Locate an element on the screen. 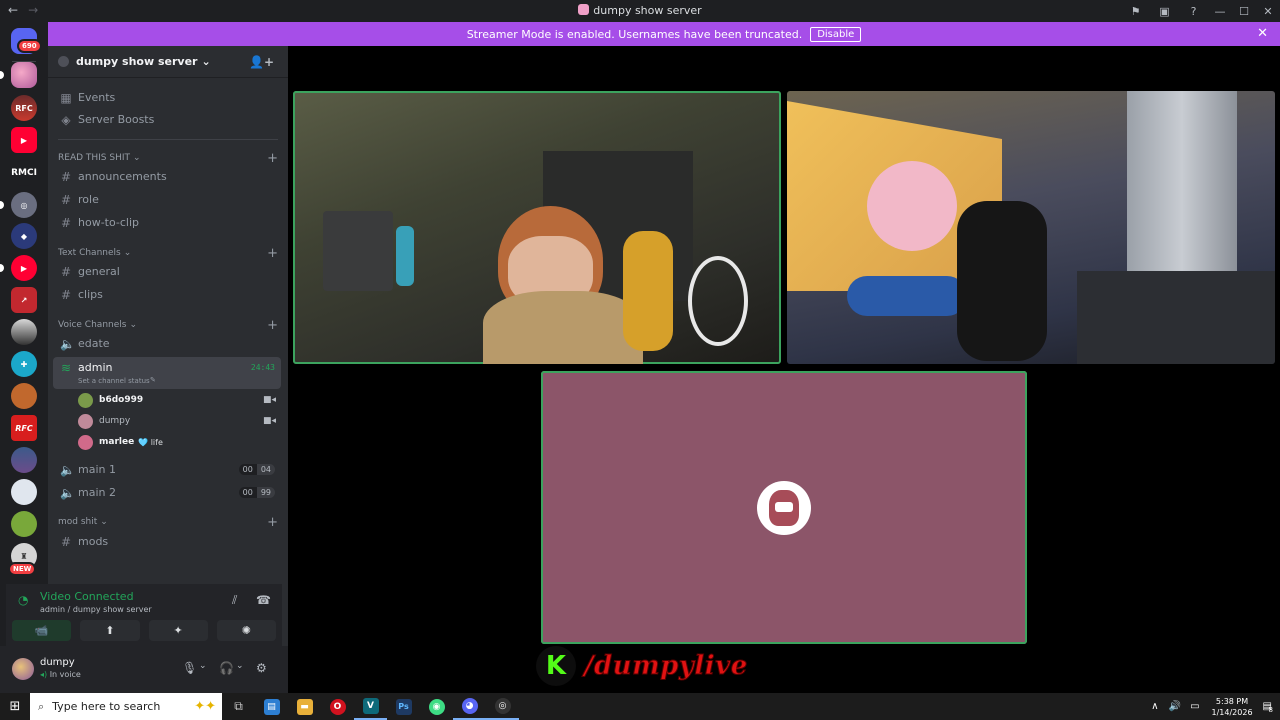  activities-button: ✦ is located at coordinates (178, 630).